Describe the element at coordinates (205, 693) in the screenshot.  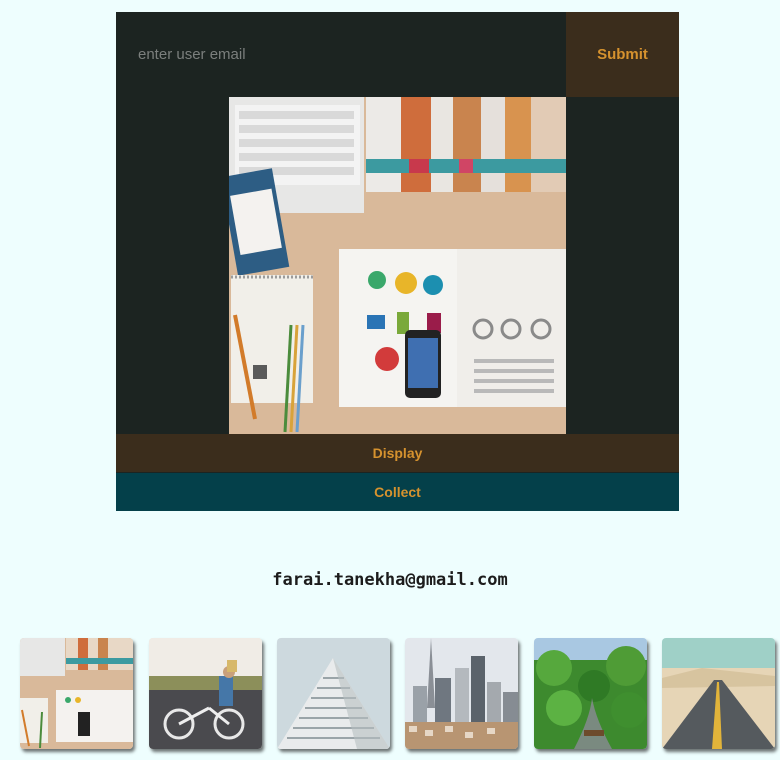
I see `thumb-bicycle` at that location.